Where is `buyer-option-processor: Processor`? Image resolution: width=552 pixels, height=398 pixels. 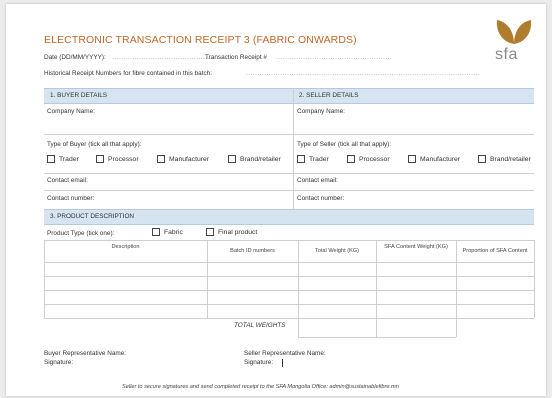 buyer-option-processor: Processor is located at coordinates (117, 160).